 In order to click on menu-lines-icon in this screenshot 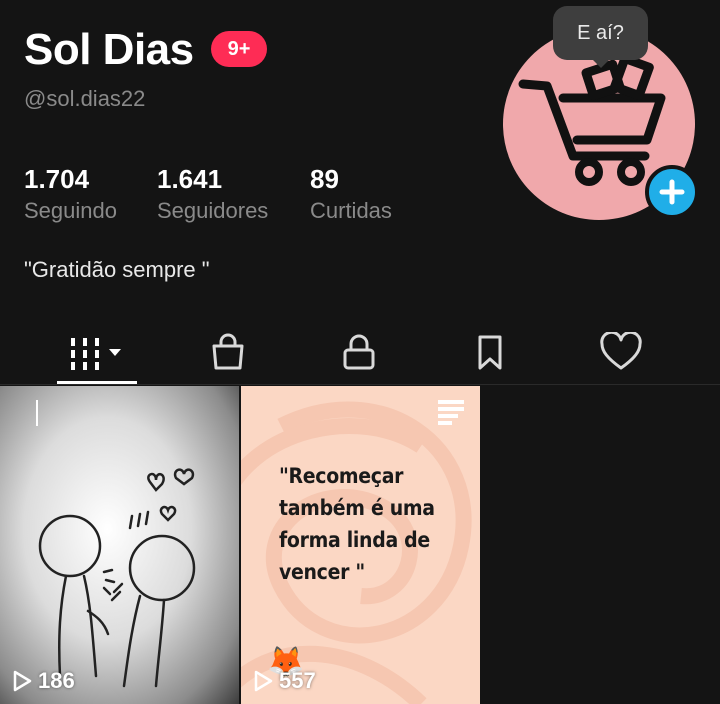, I will do `click(451, 412)`.